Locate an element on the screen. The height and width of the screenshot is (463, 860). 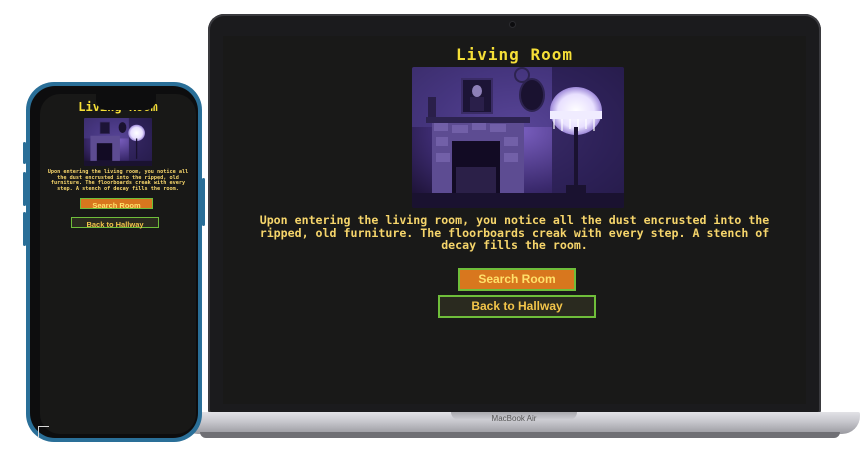
phone-power-button is located at coordinates (203, 202).